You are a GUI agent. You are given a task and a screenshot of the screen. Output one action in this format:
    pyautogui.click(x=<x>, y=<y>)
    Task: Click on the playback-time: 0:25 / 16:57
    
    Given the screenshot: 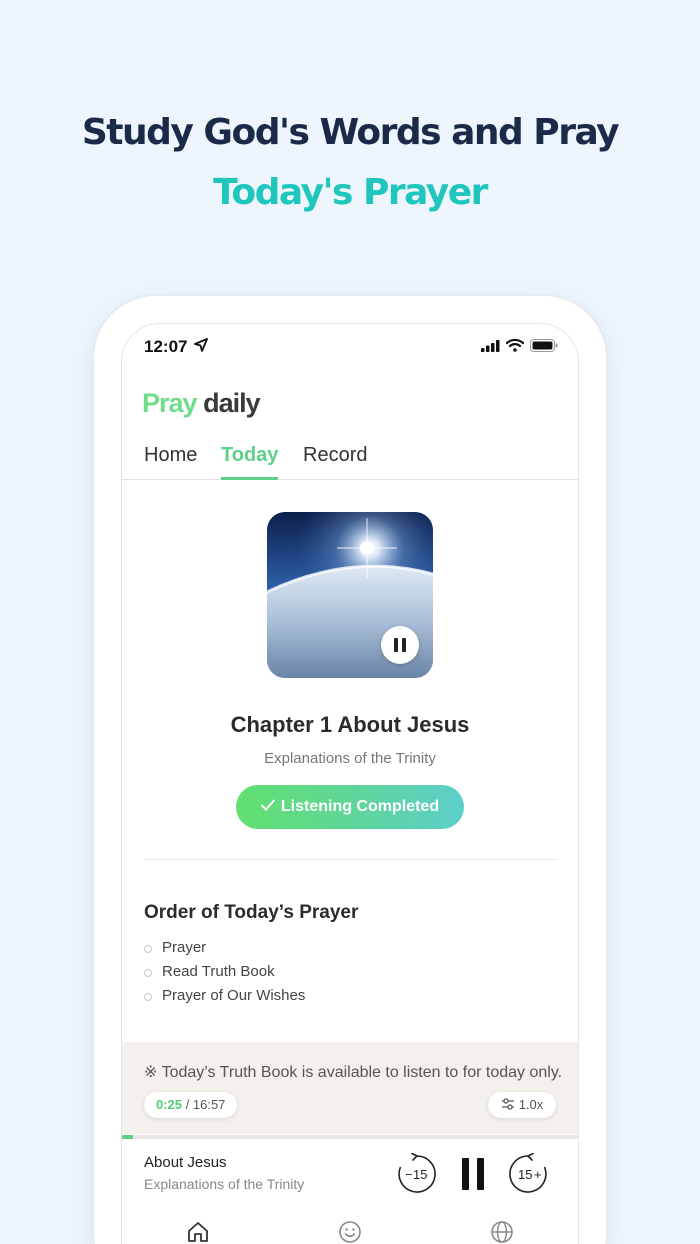 What is the action you would take?
    pyautogui.click(x=191, y=1105)
    